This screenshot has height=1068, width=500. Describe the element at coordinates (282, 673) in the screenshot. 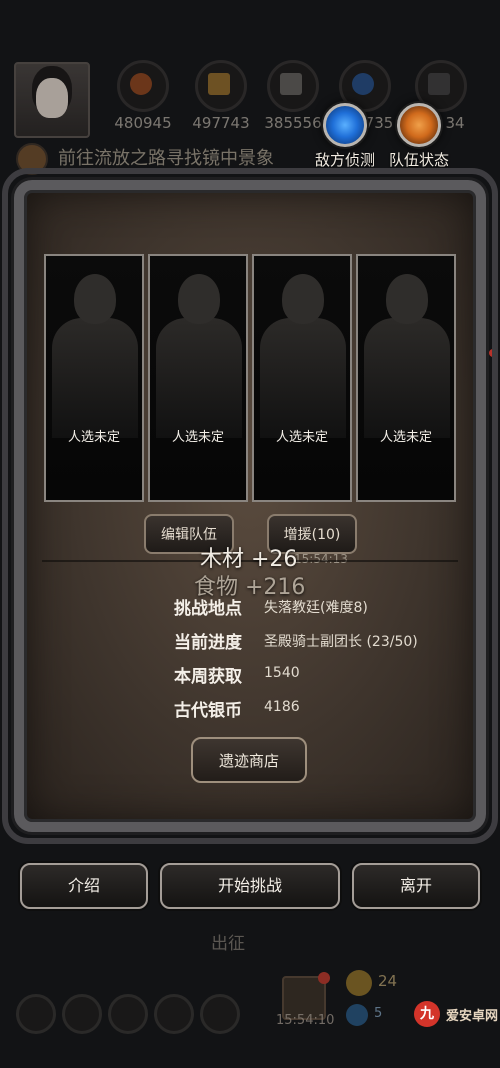

I see `weekly-gain-value: 1540` at that location.